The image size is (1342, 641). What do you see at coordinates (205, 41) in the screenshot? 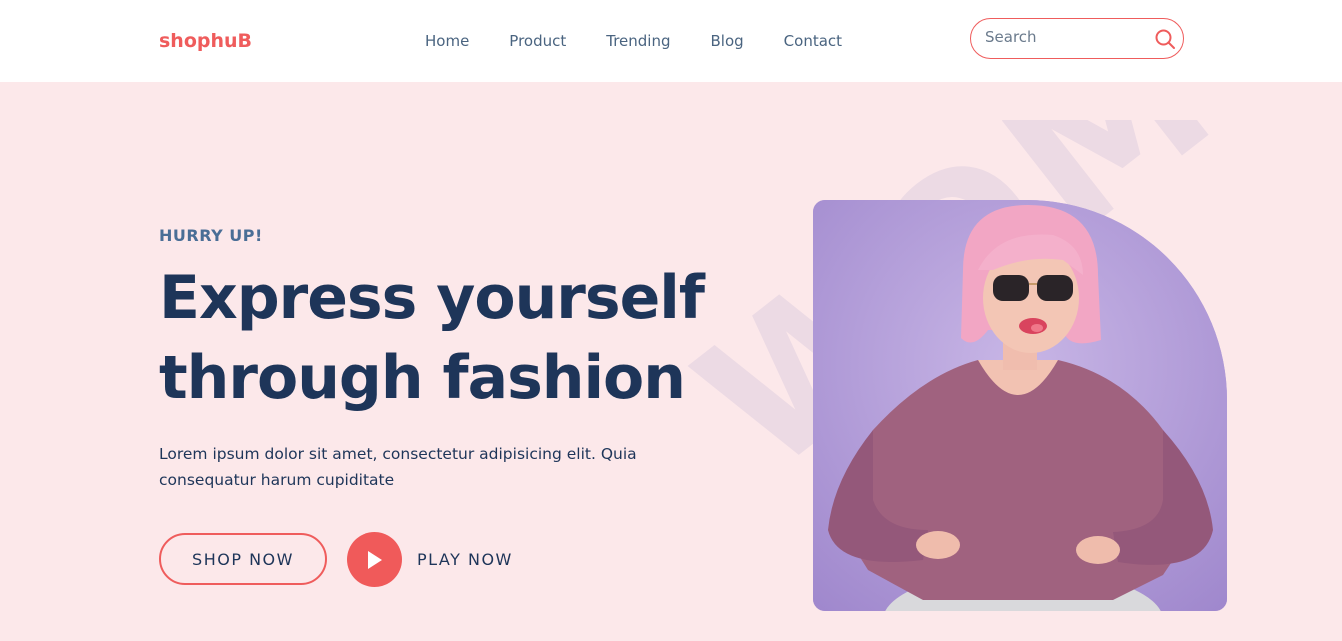
I see `brand-logo: shophuB` at bounding box center [205, 41].